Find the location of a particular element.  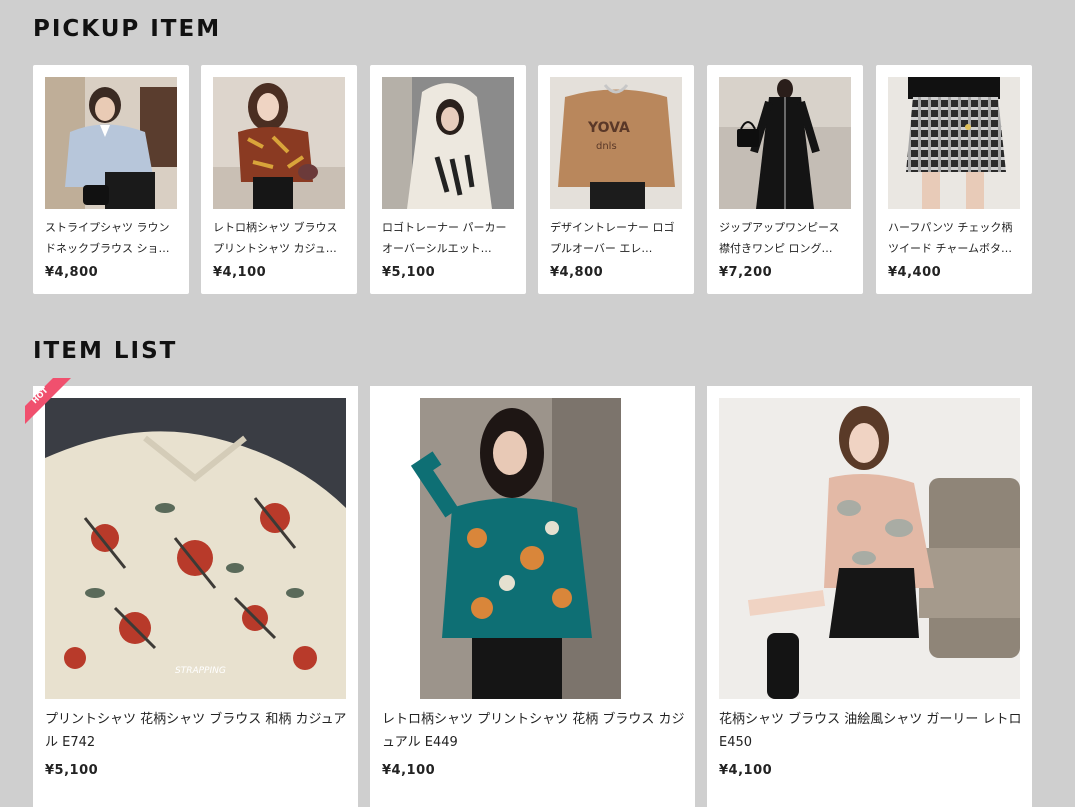

pickup-card: ストライプシャツ ラウンドネックブラウス ショ… ¥4,800 is located at coordinates (111, 179).